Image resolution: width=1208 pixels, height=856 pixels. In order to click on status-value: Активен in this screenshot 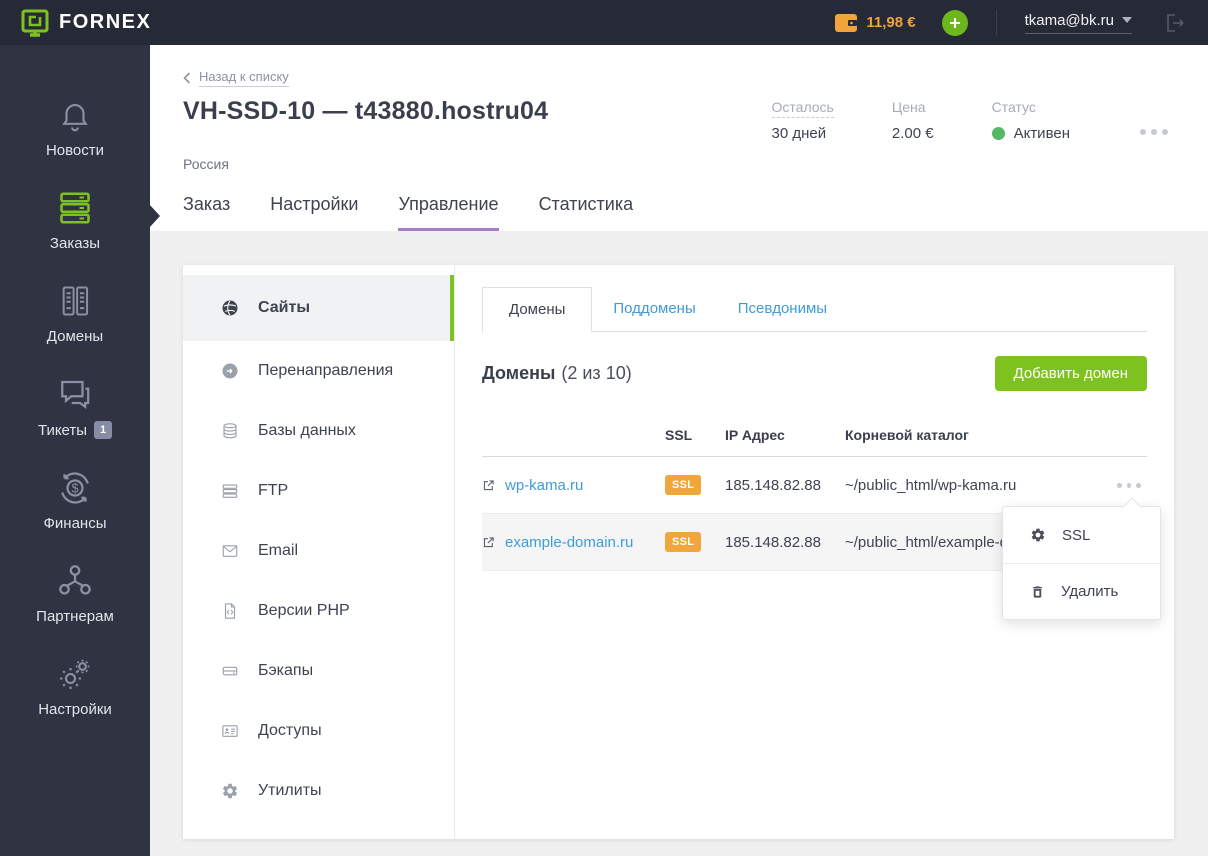, I will do `click(1041, 133)`.